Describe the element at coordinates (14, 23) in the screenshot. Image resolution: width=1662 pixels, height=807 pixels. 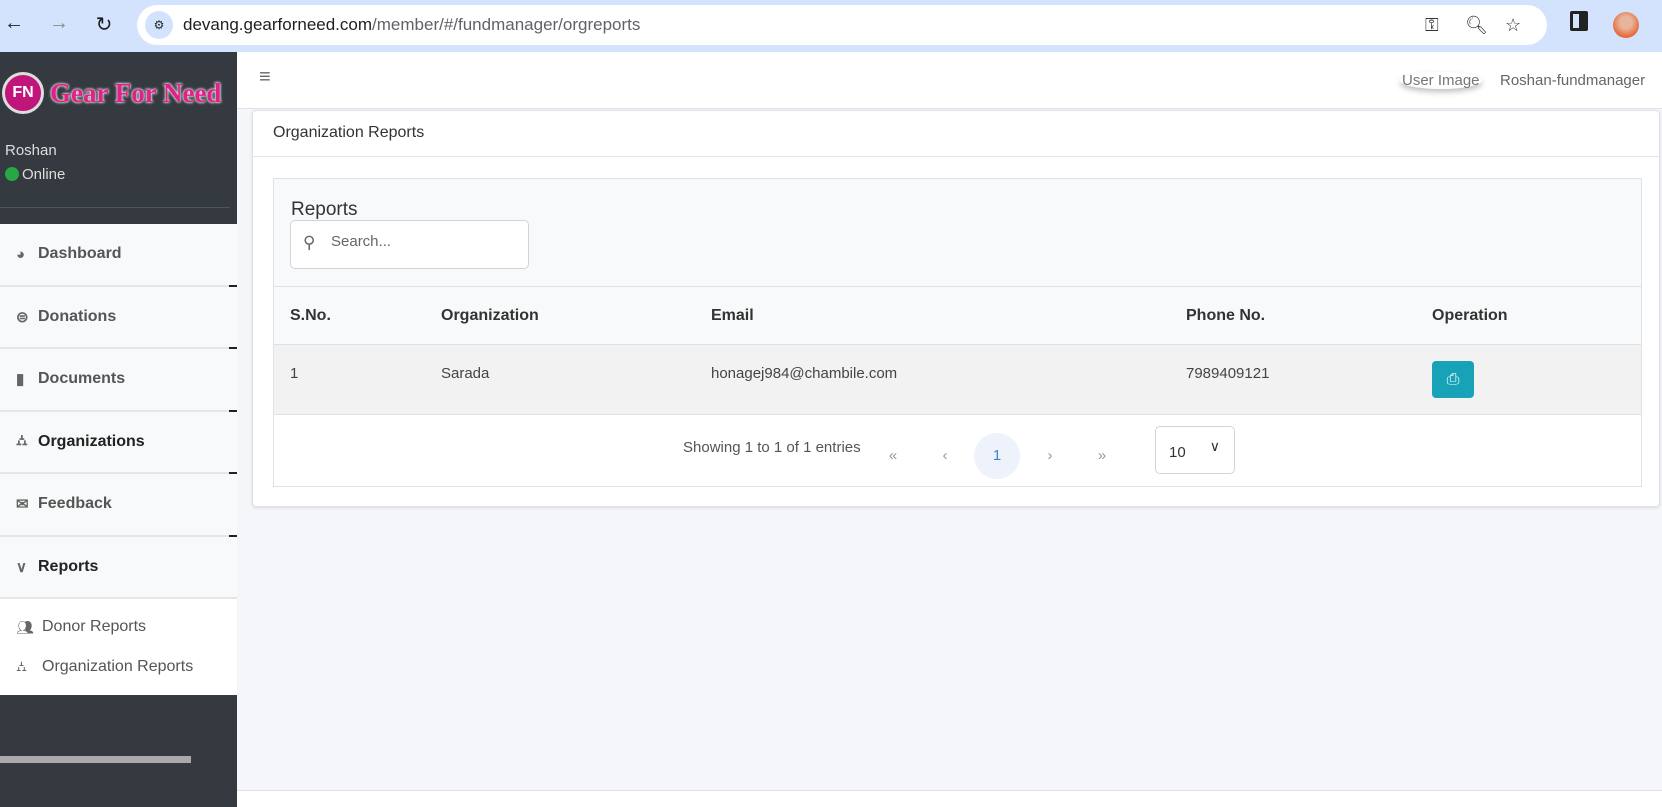
I see `back-icon: ←` at that location.